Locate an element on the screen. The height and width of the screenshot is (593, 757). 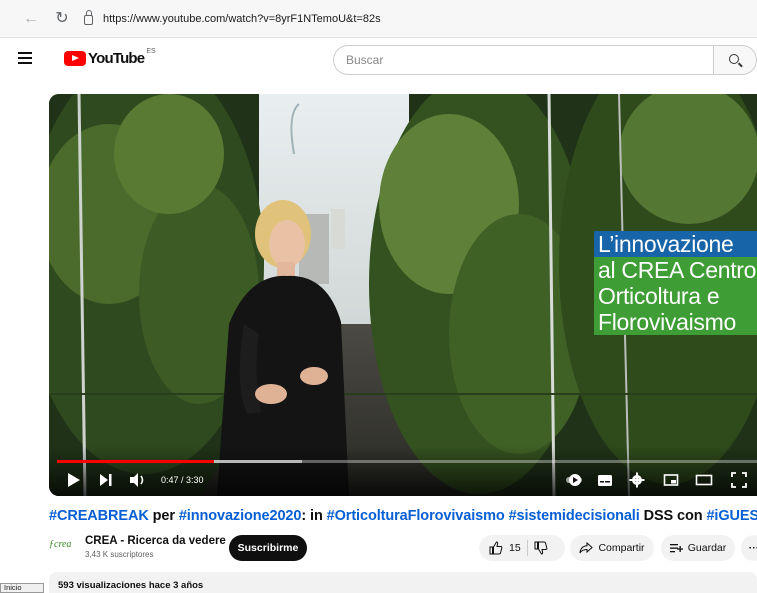
back-arrow-icon: ← is located at coordinates (31, 19).